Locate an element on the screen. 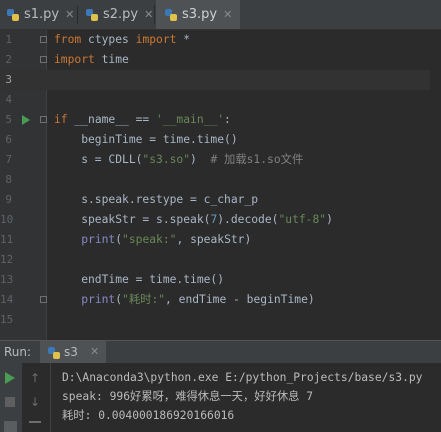 The height and width of the screenshot is (432, 441). line-number: 8 is located at coordinates (8, 179).